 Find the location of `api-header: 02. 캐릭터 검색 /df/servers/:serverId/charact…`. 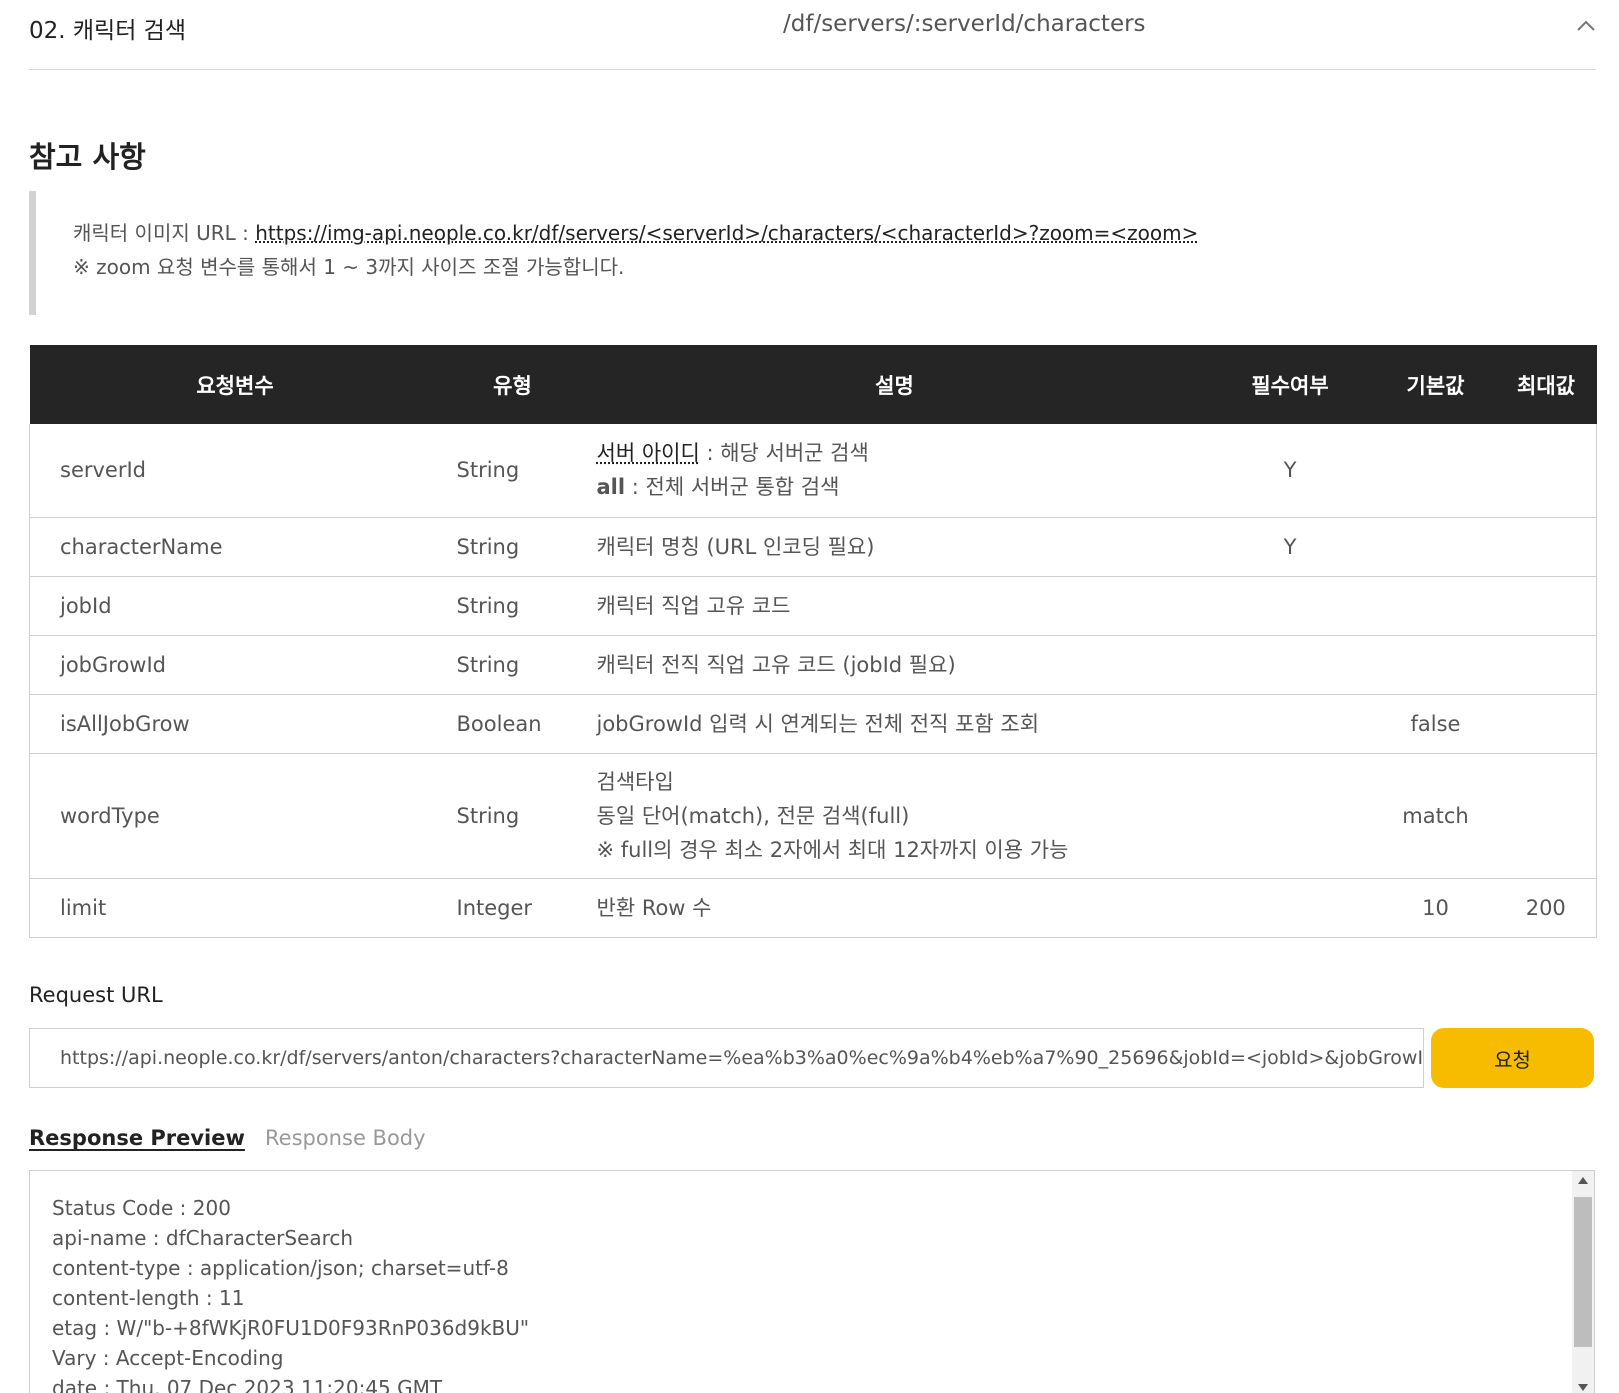

api-header: 02. 캐릭터 검색 /df/servers/:serverId/charact… is located at coordinates (812, 35).